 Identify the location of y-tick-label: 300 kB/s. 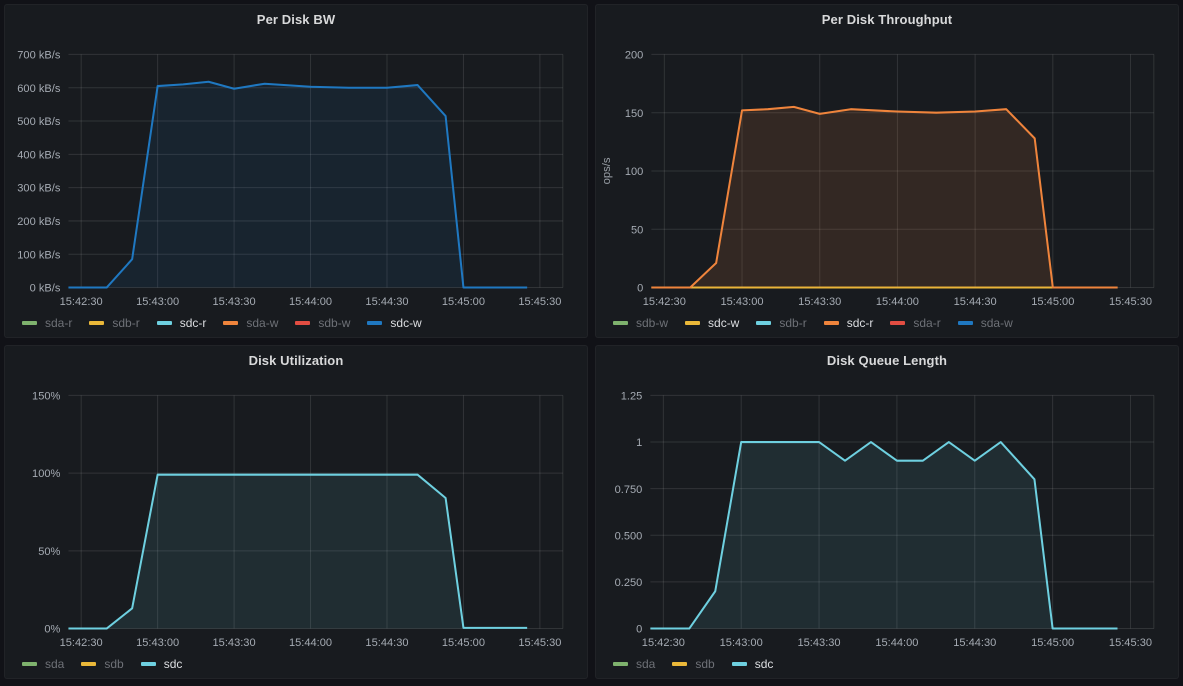
(38, 189).